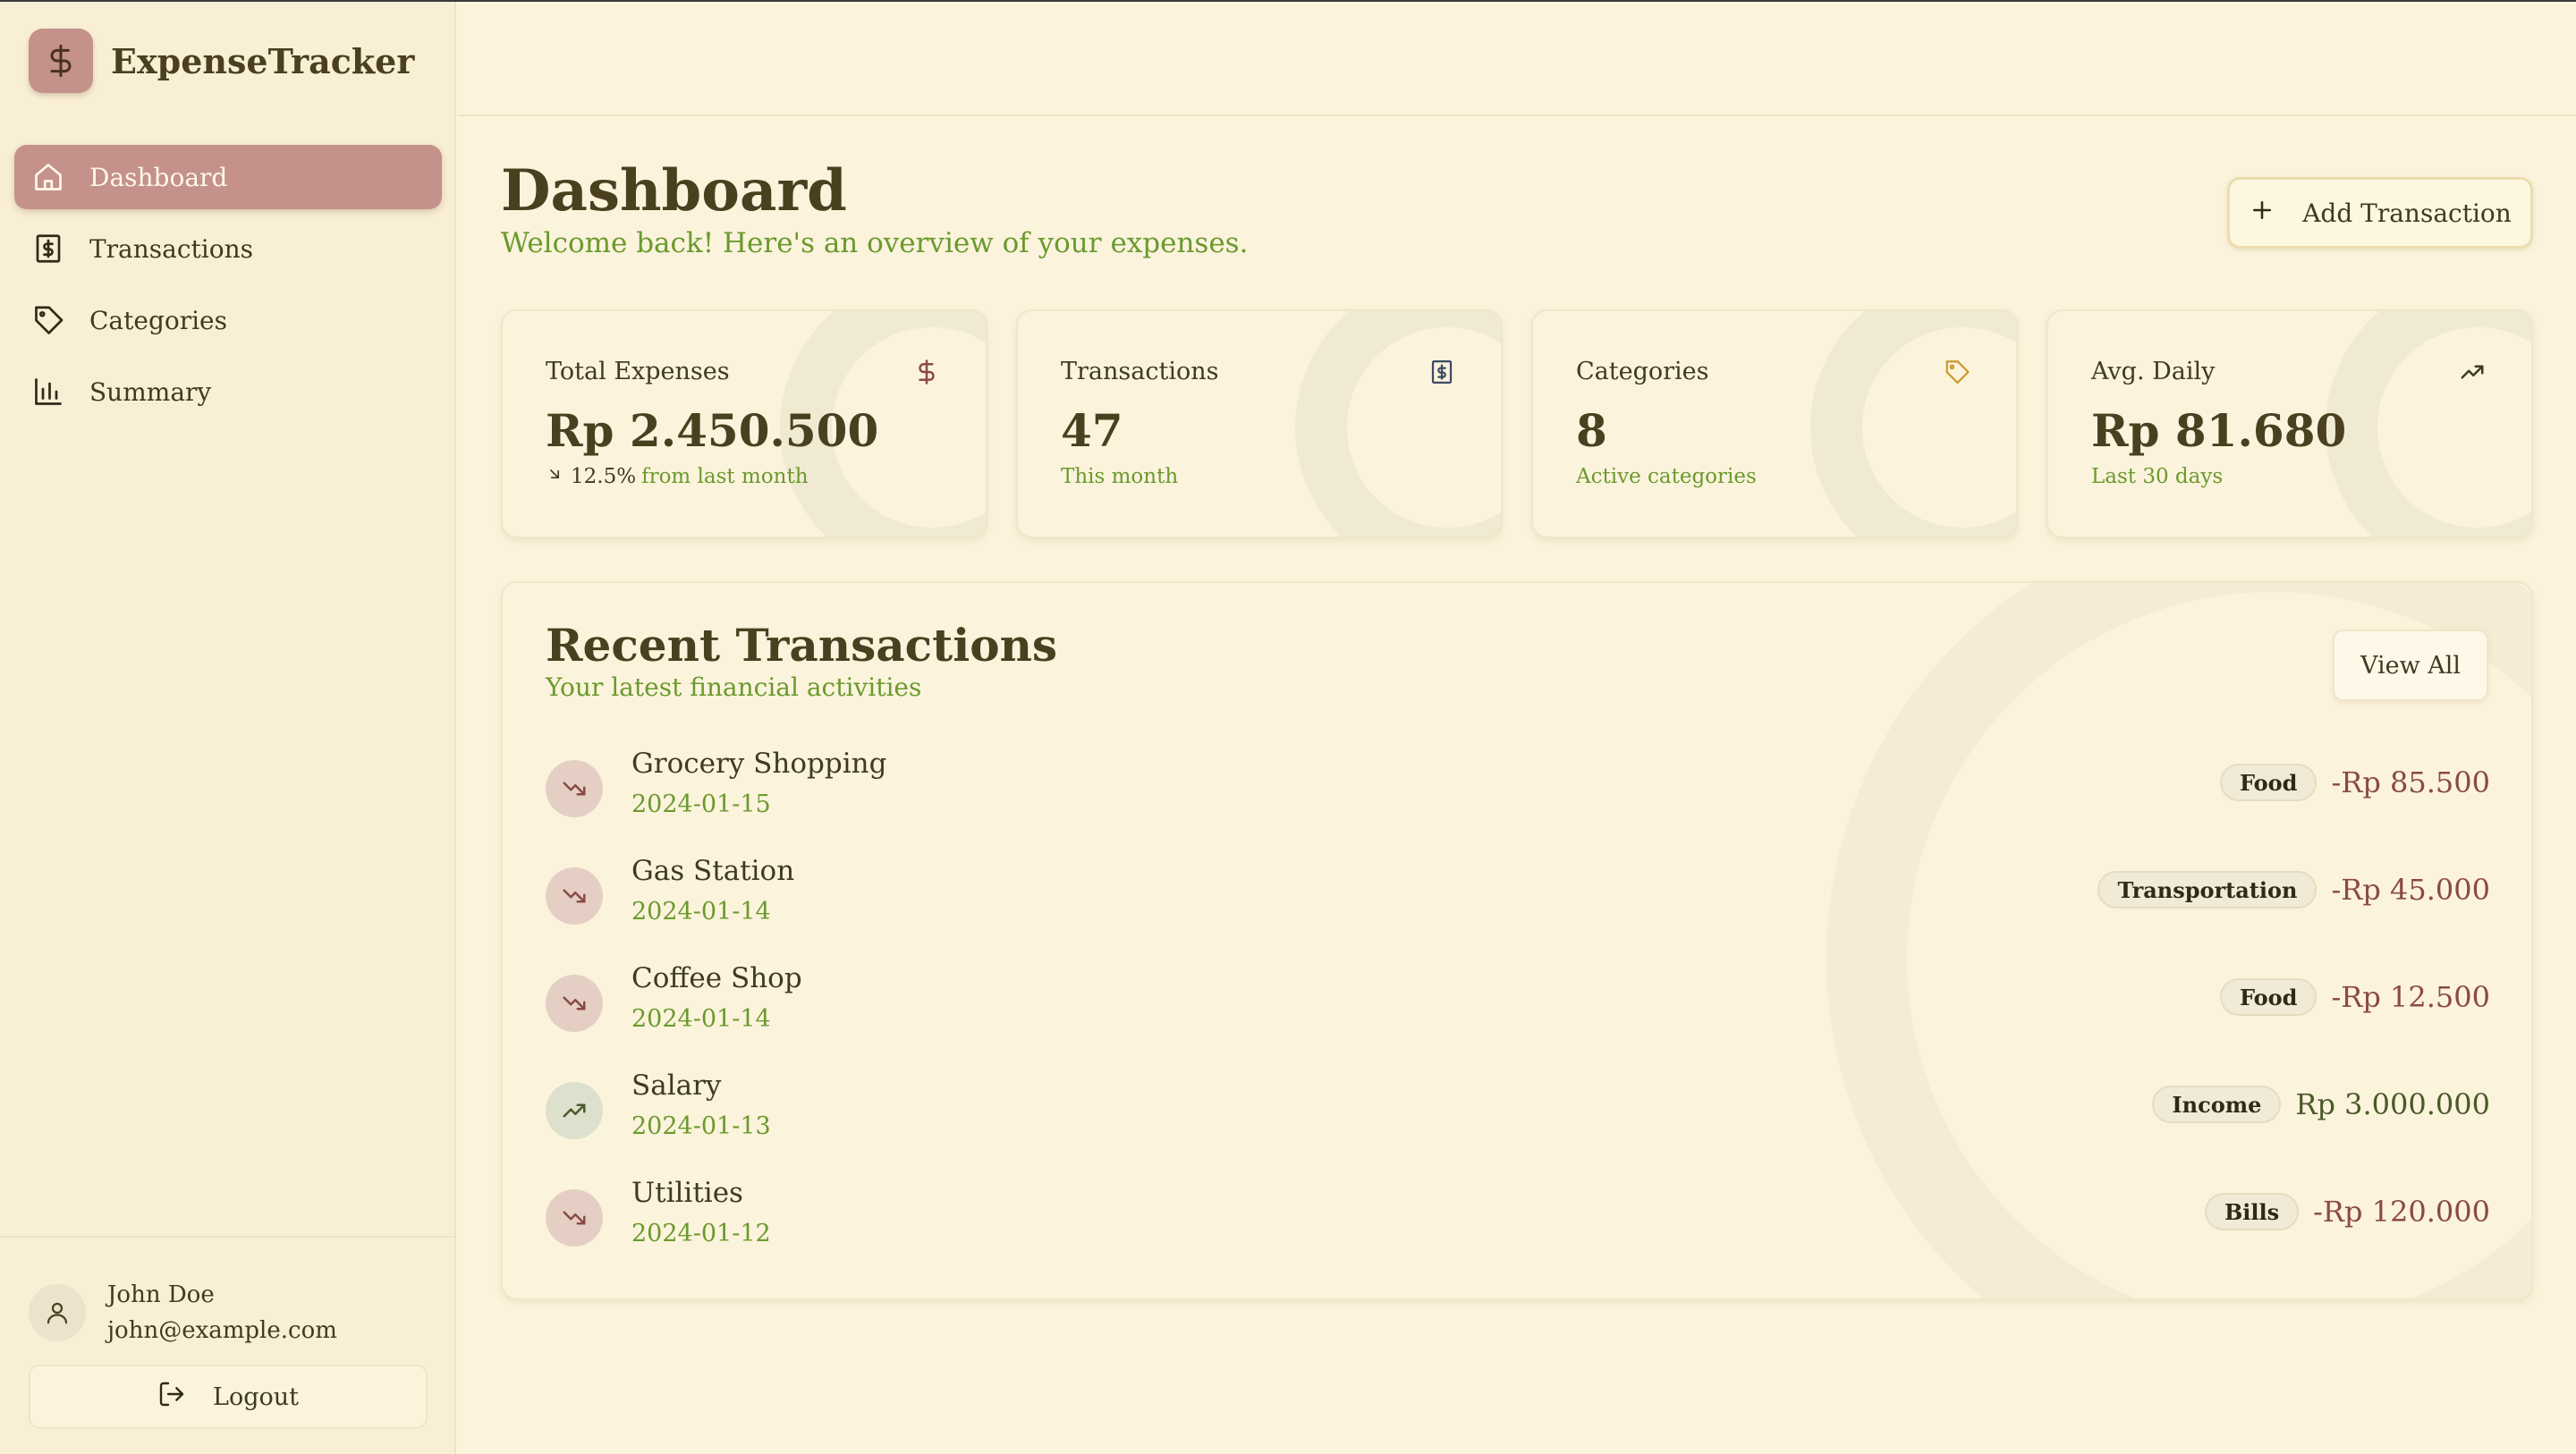 The height and width of the screenshot is (1454, 2576). I want to click on section-subtitle: Your latest financial activities, so click(734, 687).